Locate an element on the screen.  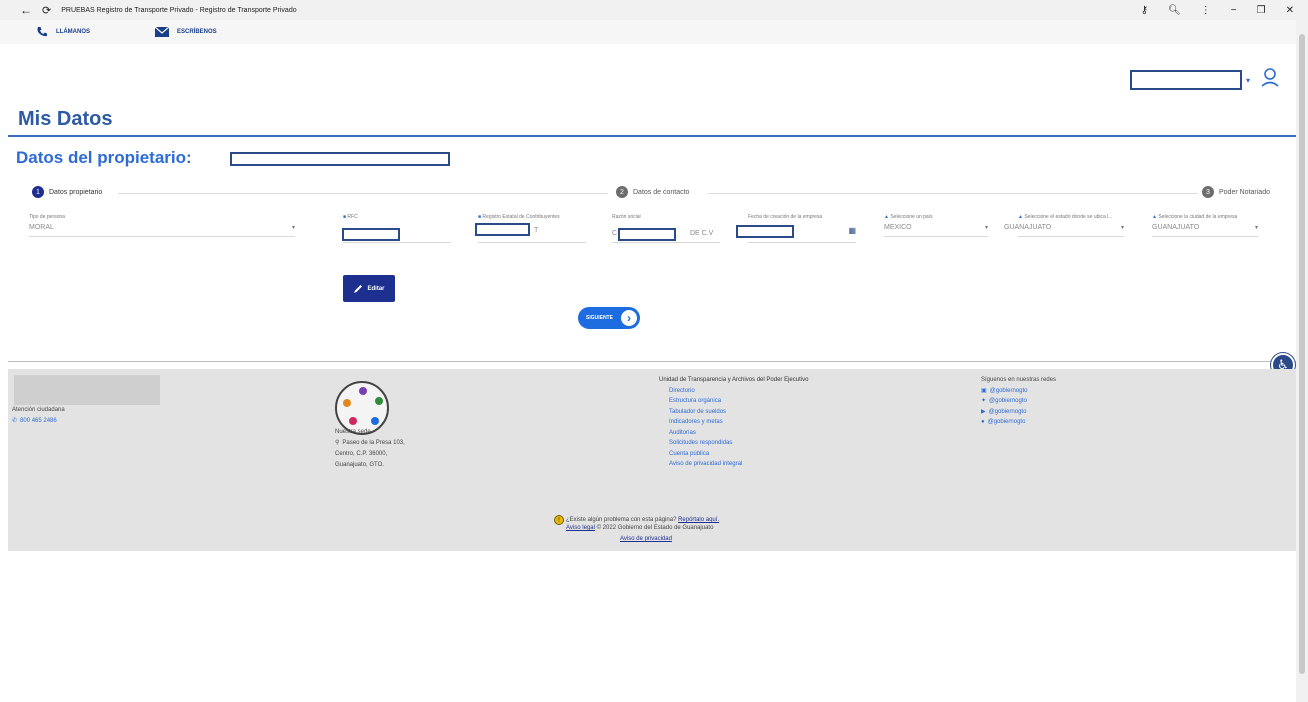
youtube-icon: ▶ is located at coordinates (983, 411).